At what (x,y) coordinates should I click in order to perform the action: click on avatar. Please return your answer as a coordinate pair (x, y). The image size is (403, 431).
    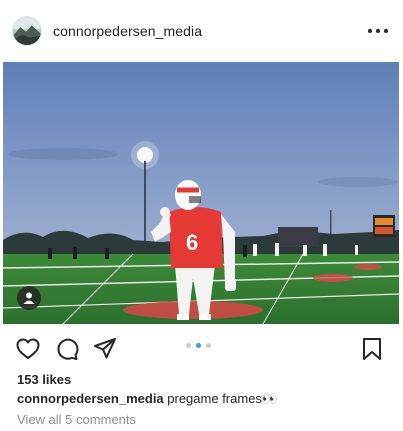
    Looking at the image, I should click on (27, 31).